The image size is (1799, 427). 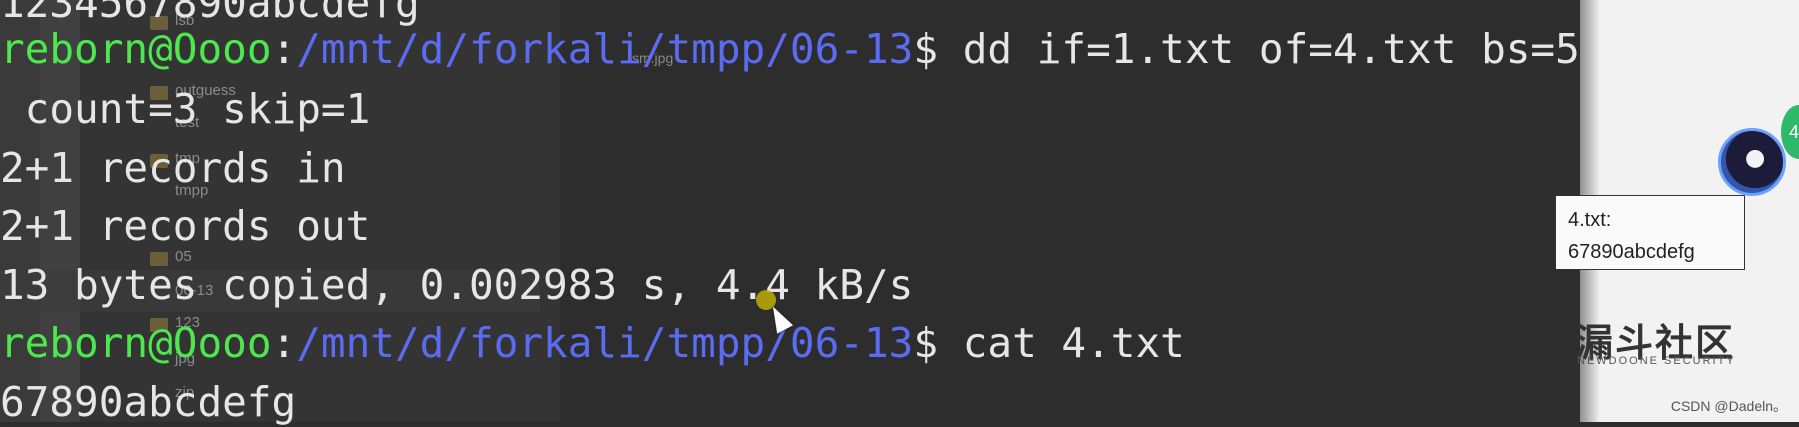 What do you see at coordinates (185, 226) in the screenshot?
I see `terminal-output-line: 2+1 records out` at bounding box center [185, 226].